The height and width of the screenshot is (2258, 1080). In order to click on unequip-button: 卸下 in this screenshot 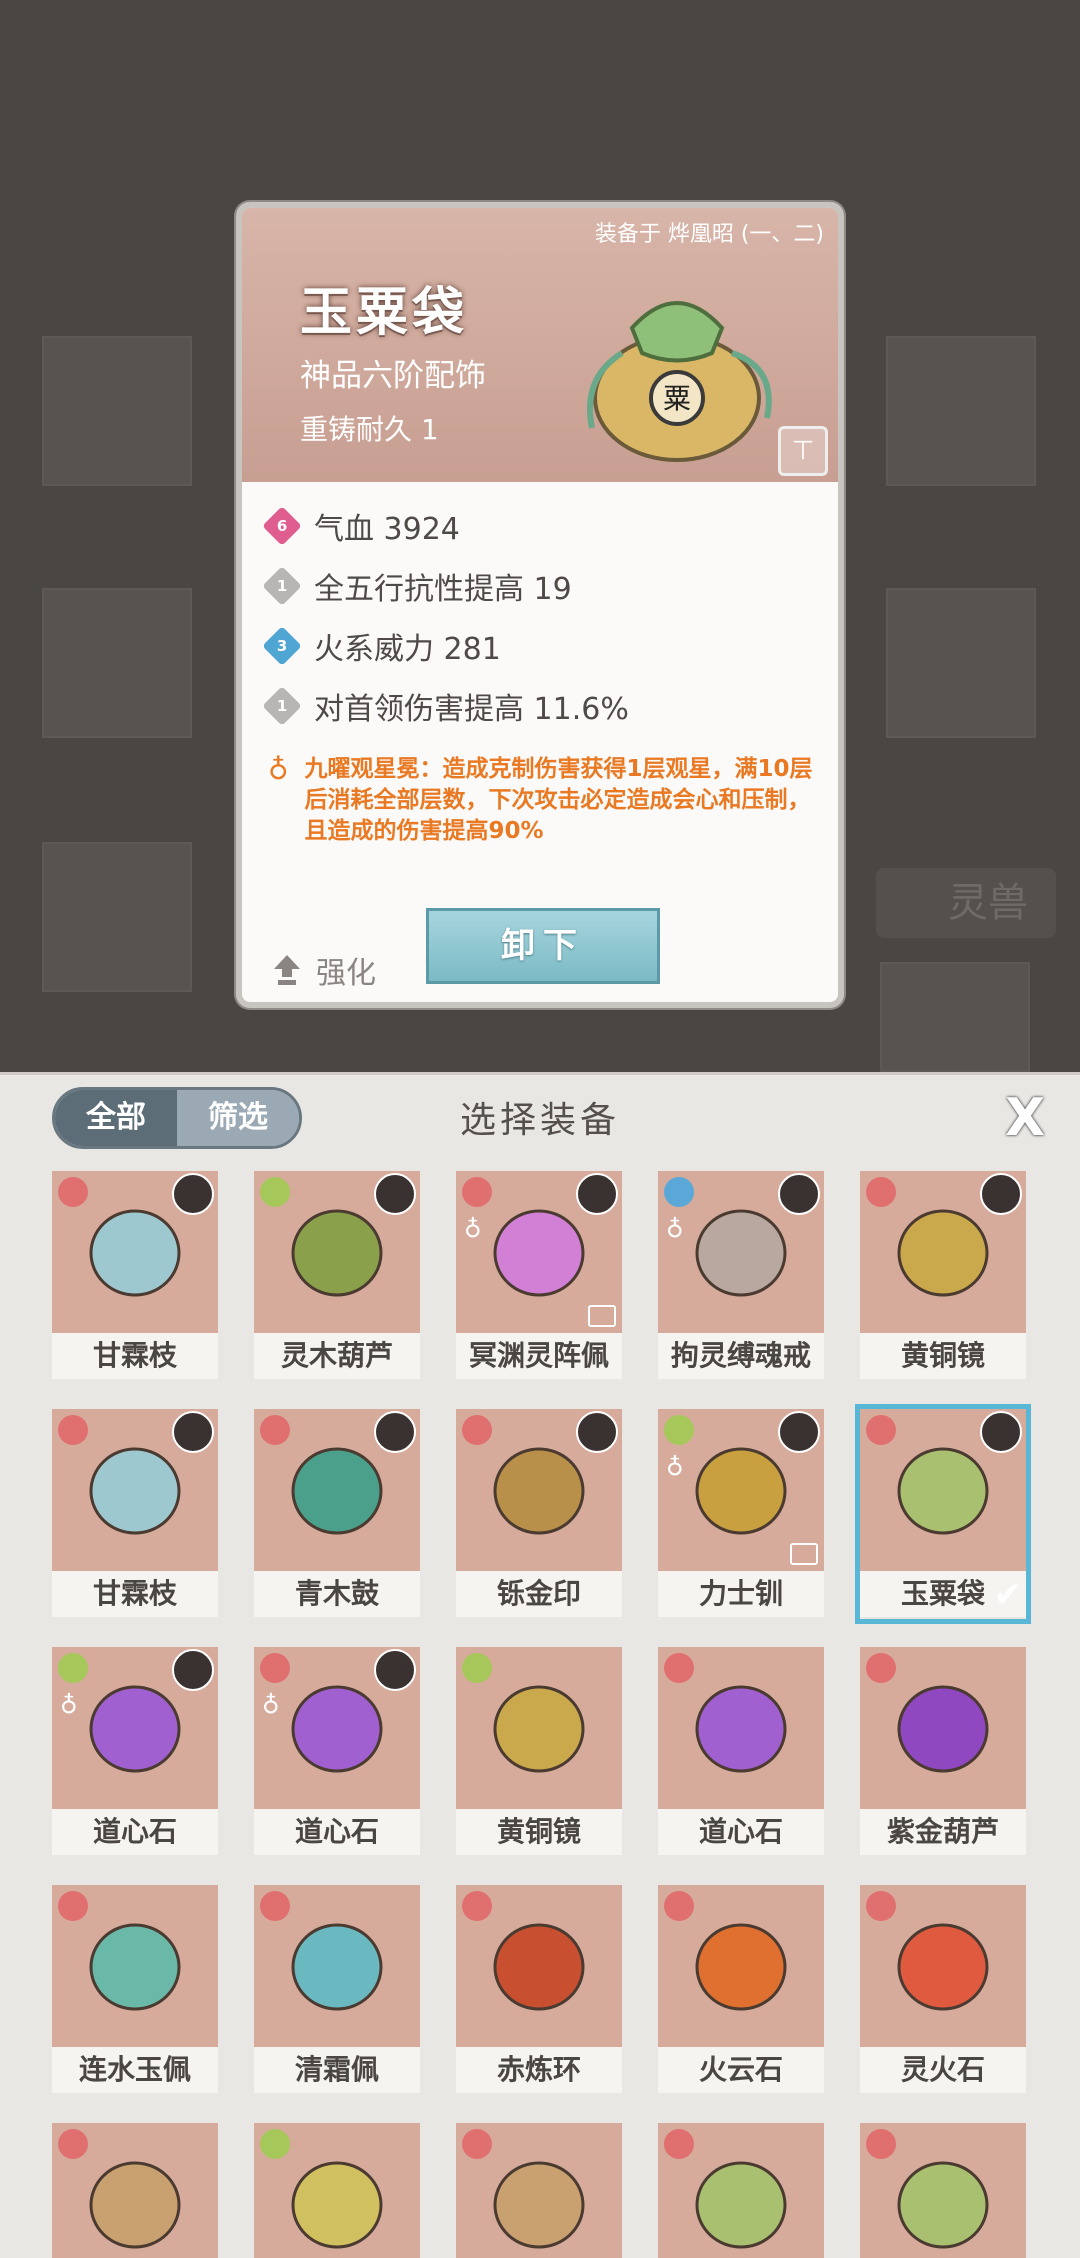, I will do `click(543, 946)`.